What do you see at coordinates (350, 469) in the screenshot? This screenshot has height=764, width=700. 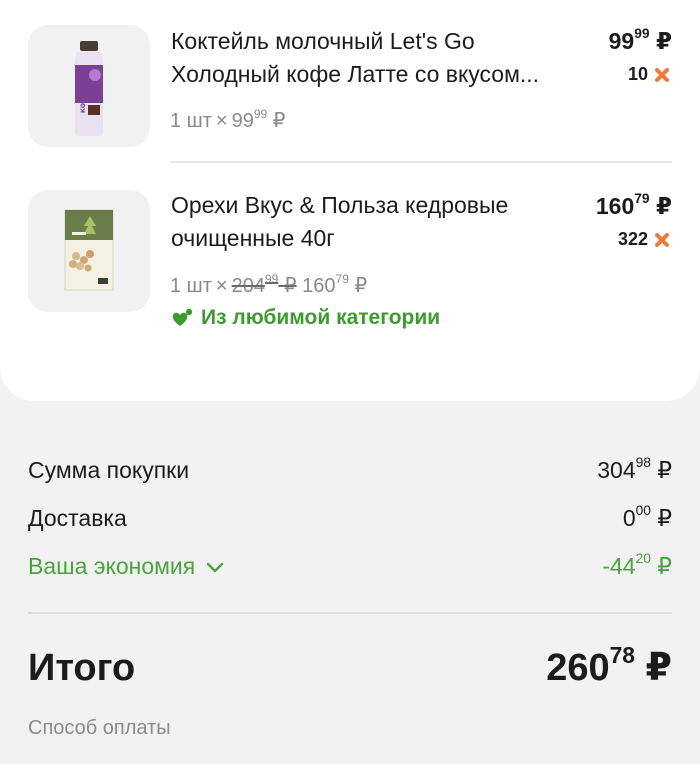 I see `purchase-sum-row: Сумма покупки 30498 ₽` at bounding box center [350, 469].